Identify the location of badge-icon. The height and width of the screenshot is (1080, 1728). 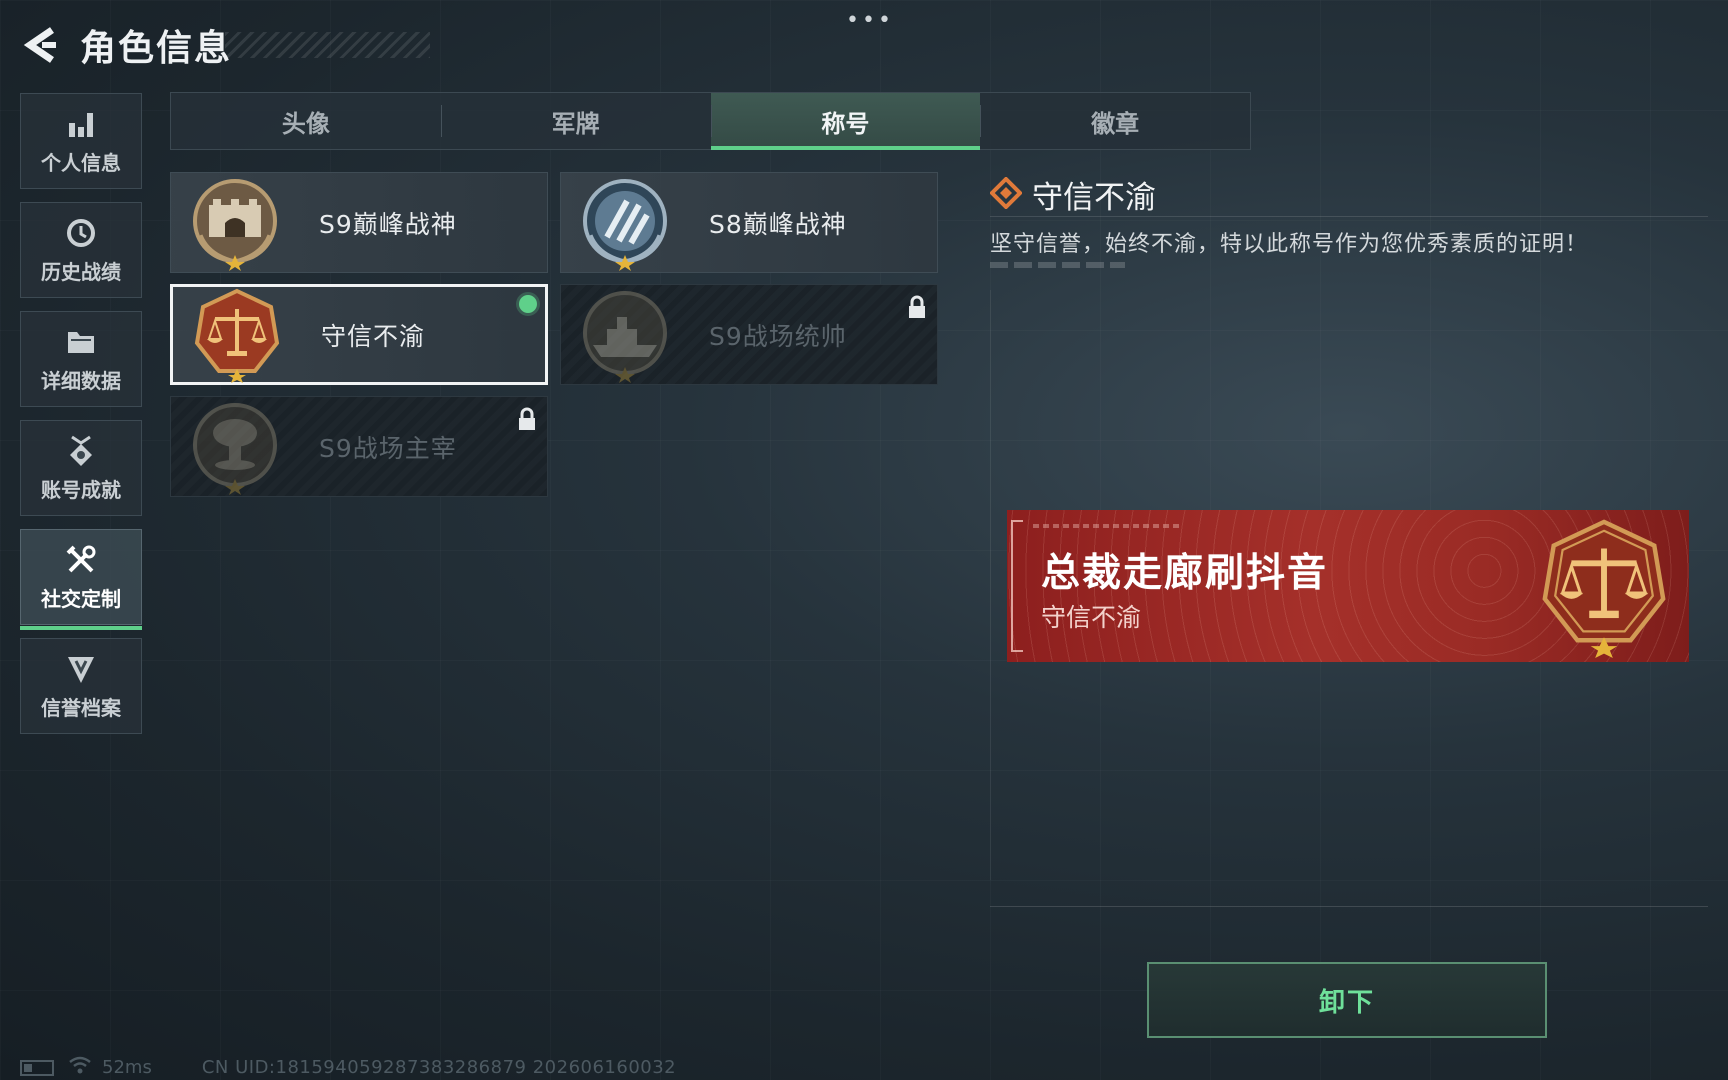
(81, 451).